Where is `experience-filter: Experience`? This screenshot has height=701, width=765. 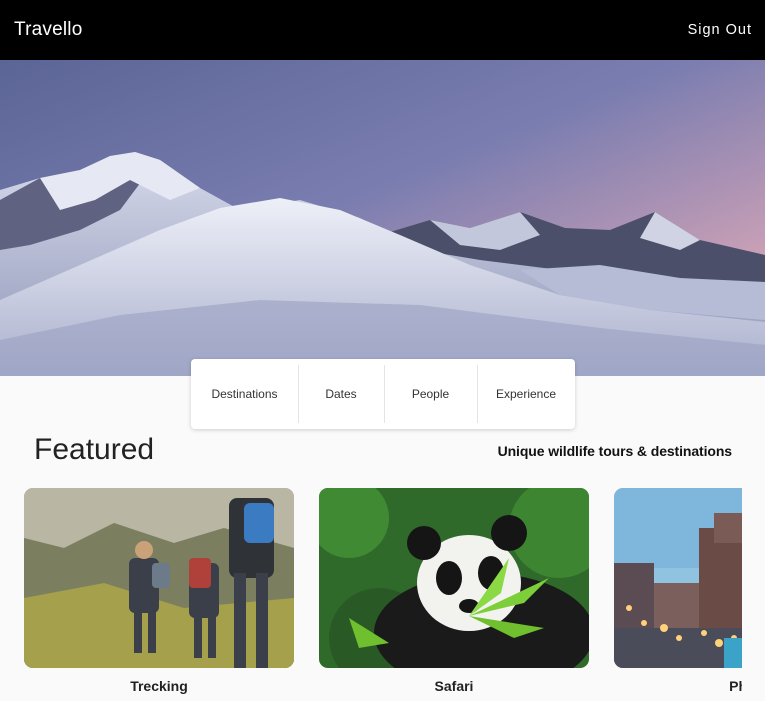 experience-filter: Experience is located at coordinates (526, 394).